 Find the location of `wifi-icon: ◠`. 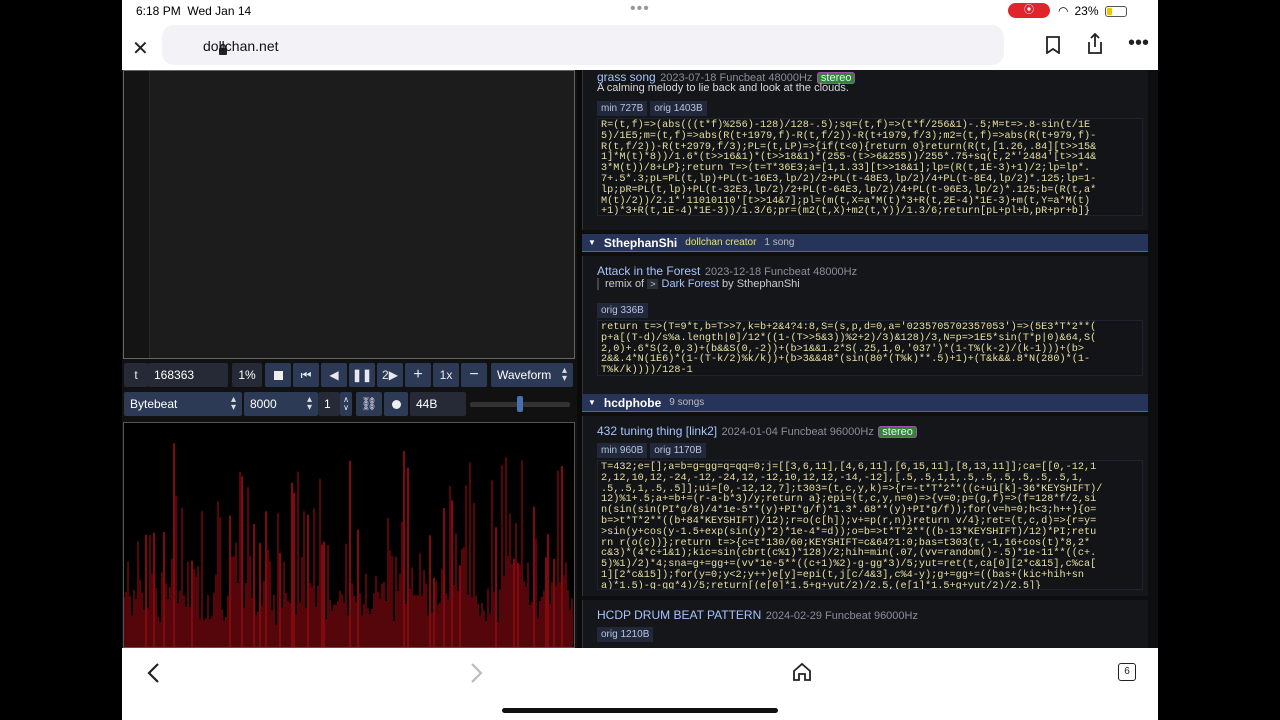

wifi-icon: ◠ is located at coordinates (1063, 11).